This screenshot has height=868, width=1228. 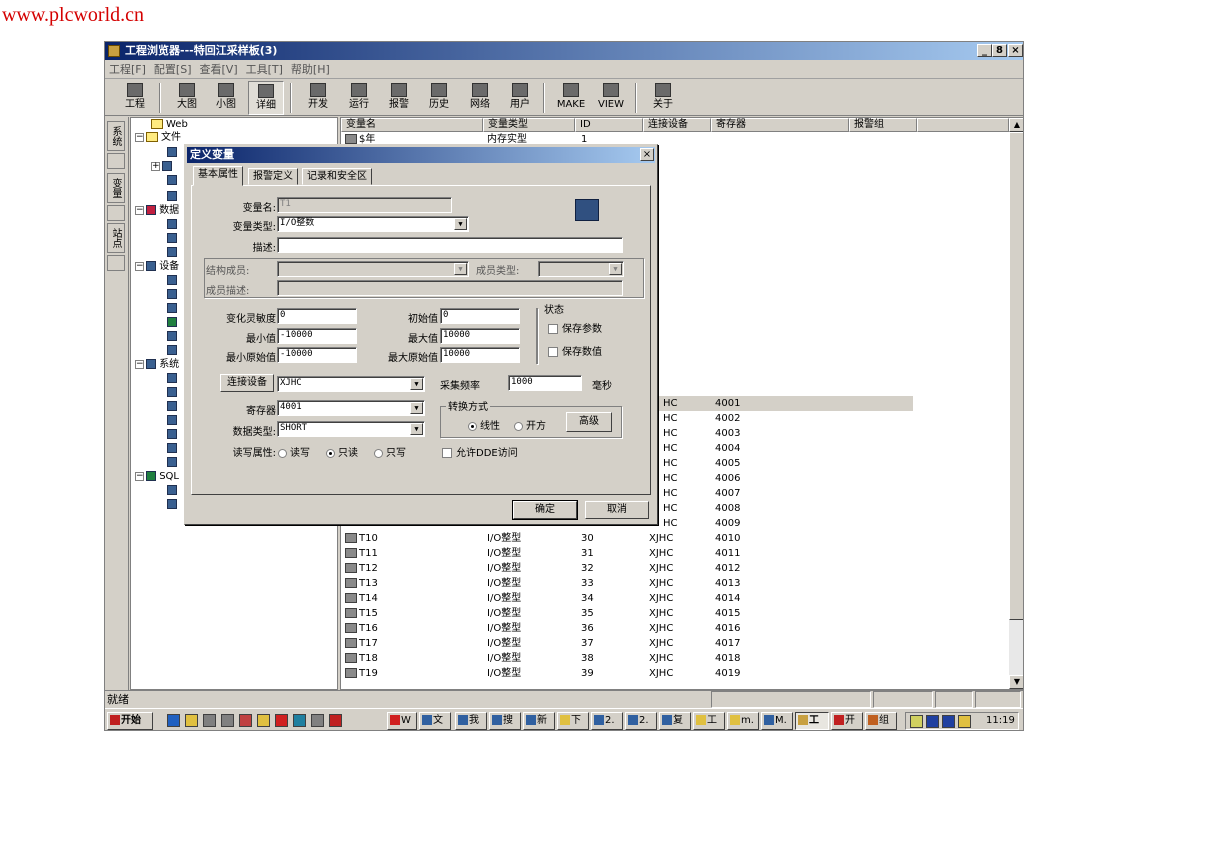 What do you see at coordinates (299, 720) in the screenshot?
I see `mail-icon` at bounding box center [299, 720].